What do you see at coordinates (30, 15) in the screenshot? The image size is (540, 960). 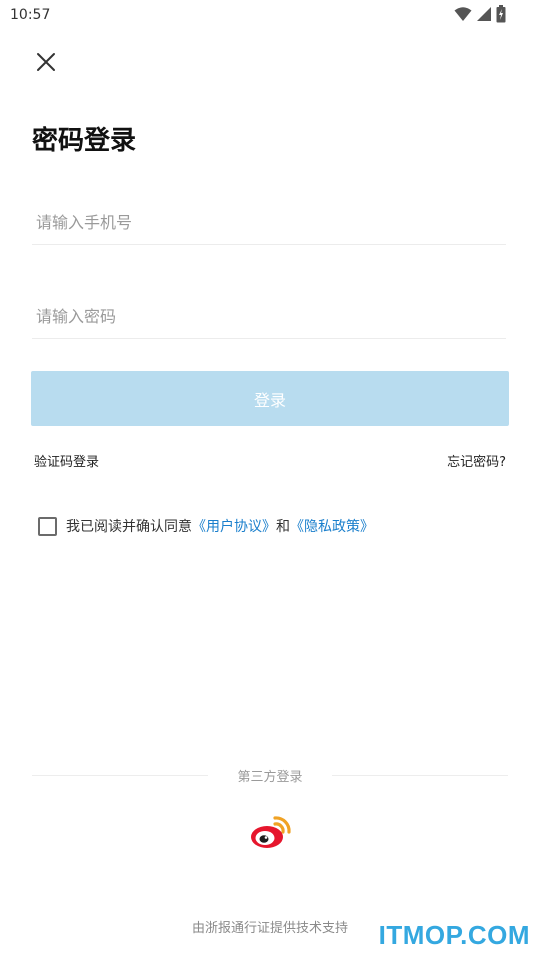 I see `status-time: 10:57` at bounding box center [30, 15].